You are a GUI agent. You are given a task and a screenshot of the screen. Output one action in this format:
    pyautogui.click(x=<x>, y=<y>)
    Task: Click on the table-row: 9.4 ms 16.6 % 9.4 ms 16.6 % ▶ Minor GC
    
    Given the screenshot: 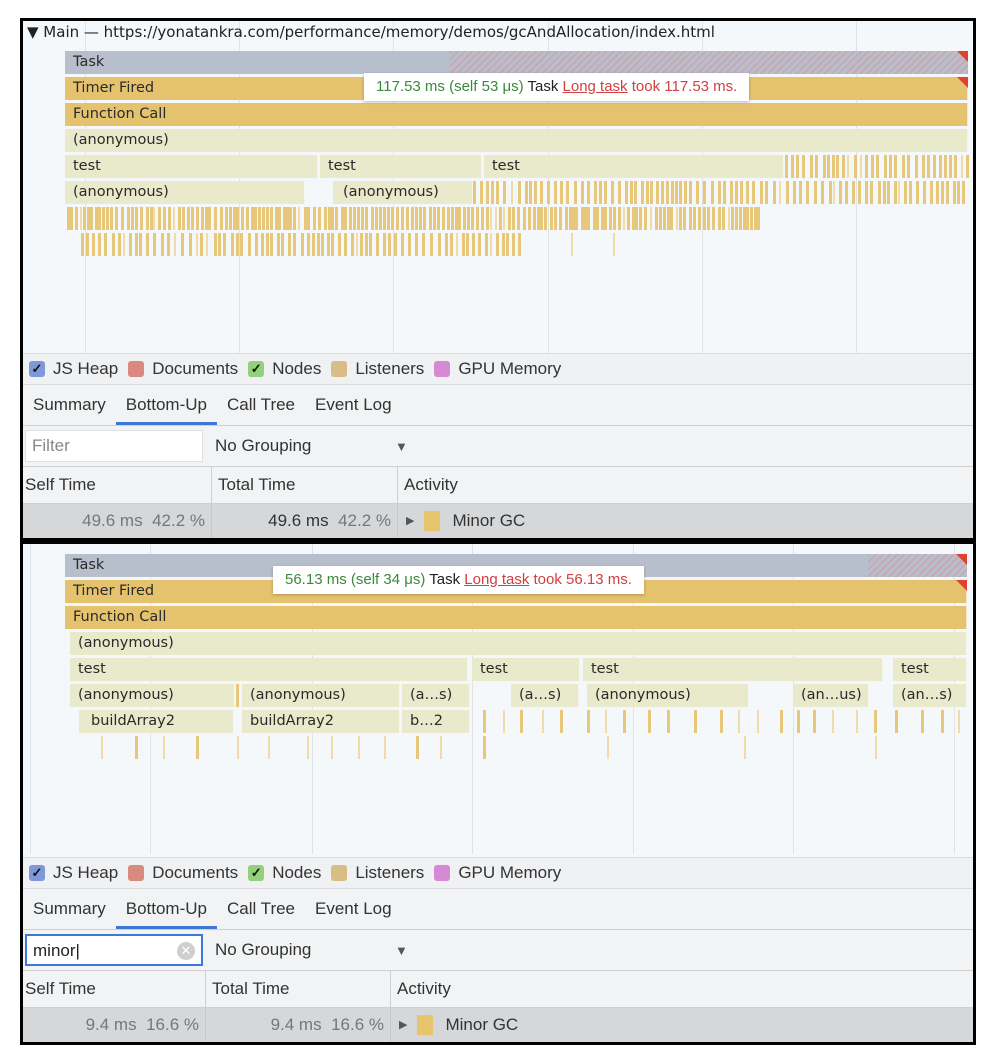 What is the action you would take?
    pyautogui.click(x=498, y=1025)
    